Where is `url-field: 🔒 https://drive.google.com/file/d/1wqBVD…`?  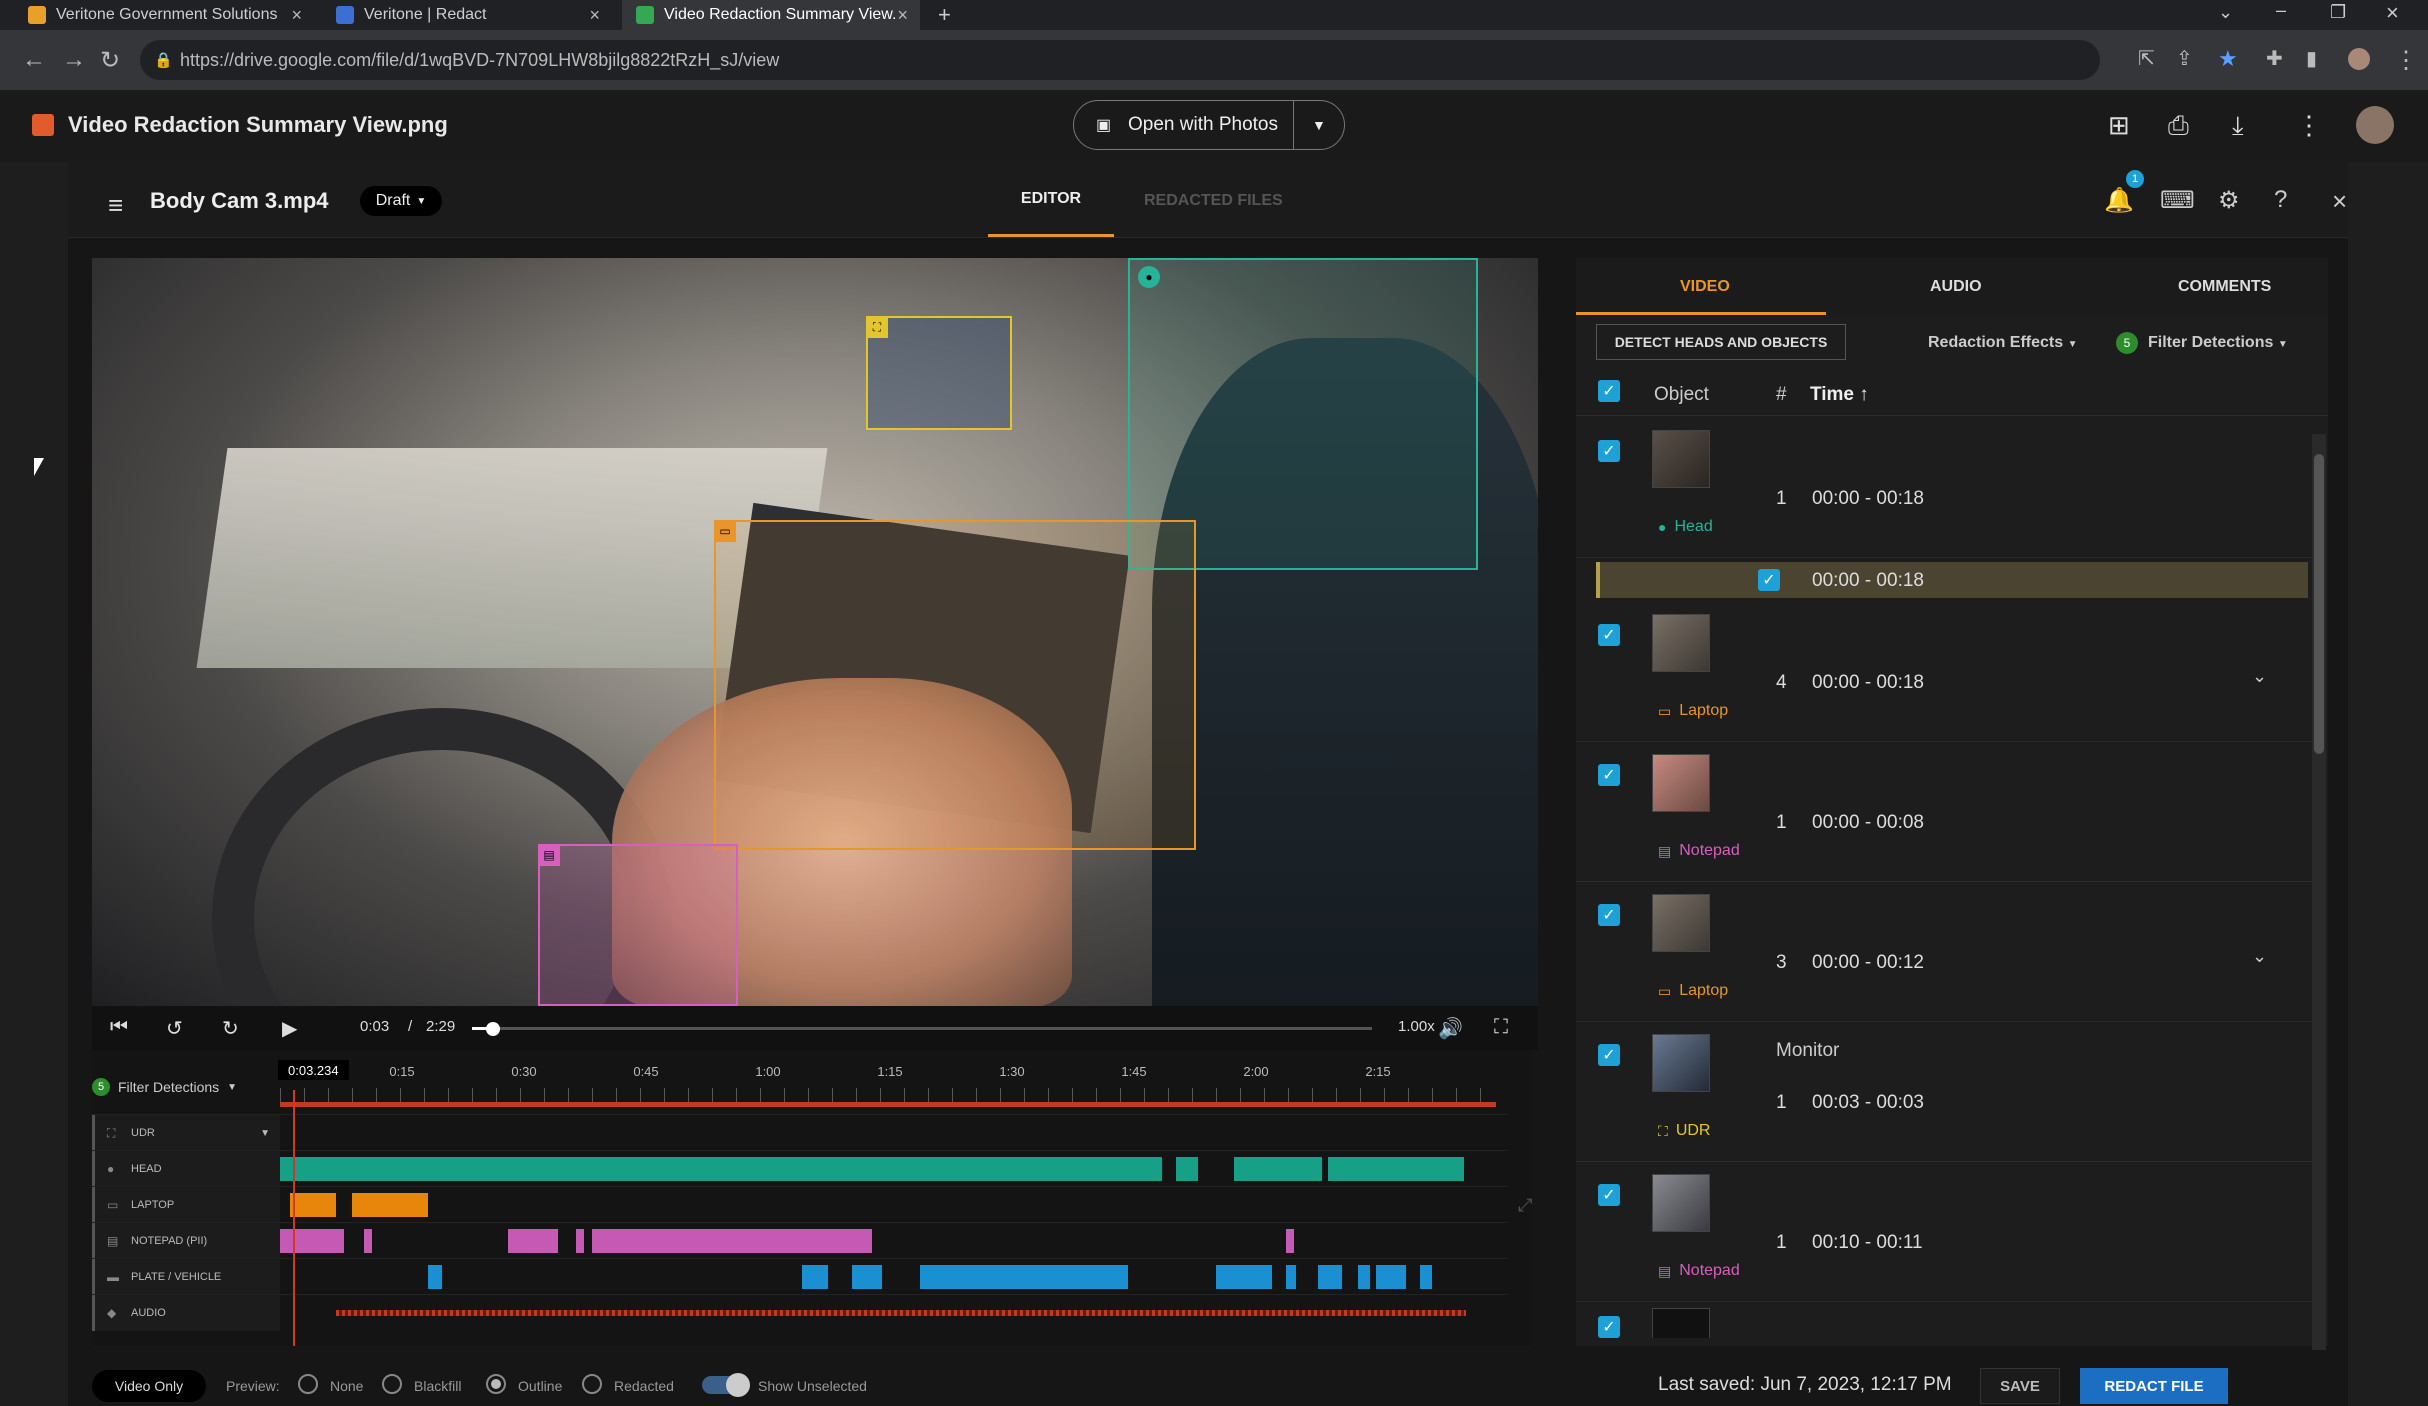 url-field: 🔒 https://drive.google.com/file/d/1wqBVD… is located at coordinates (1120, 60).